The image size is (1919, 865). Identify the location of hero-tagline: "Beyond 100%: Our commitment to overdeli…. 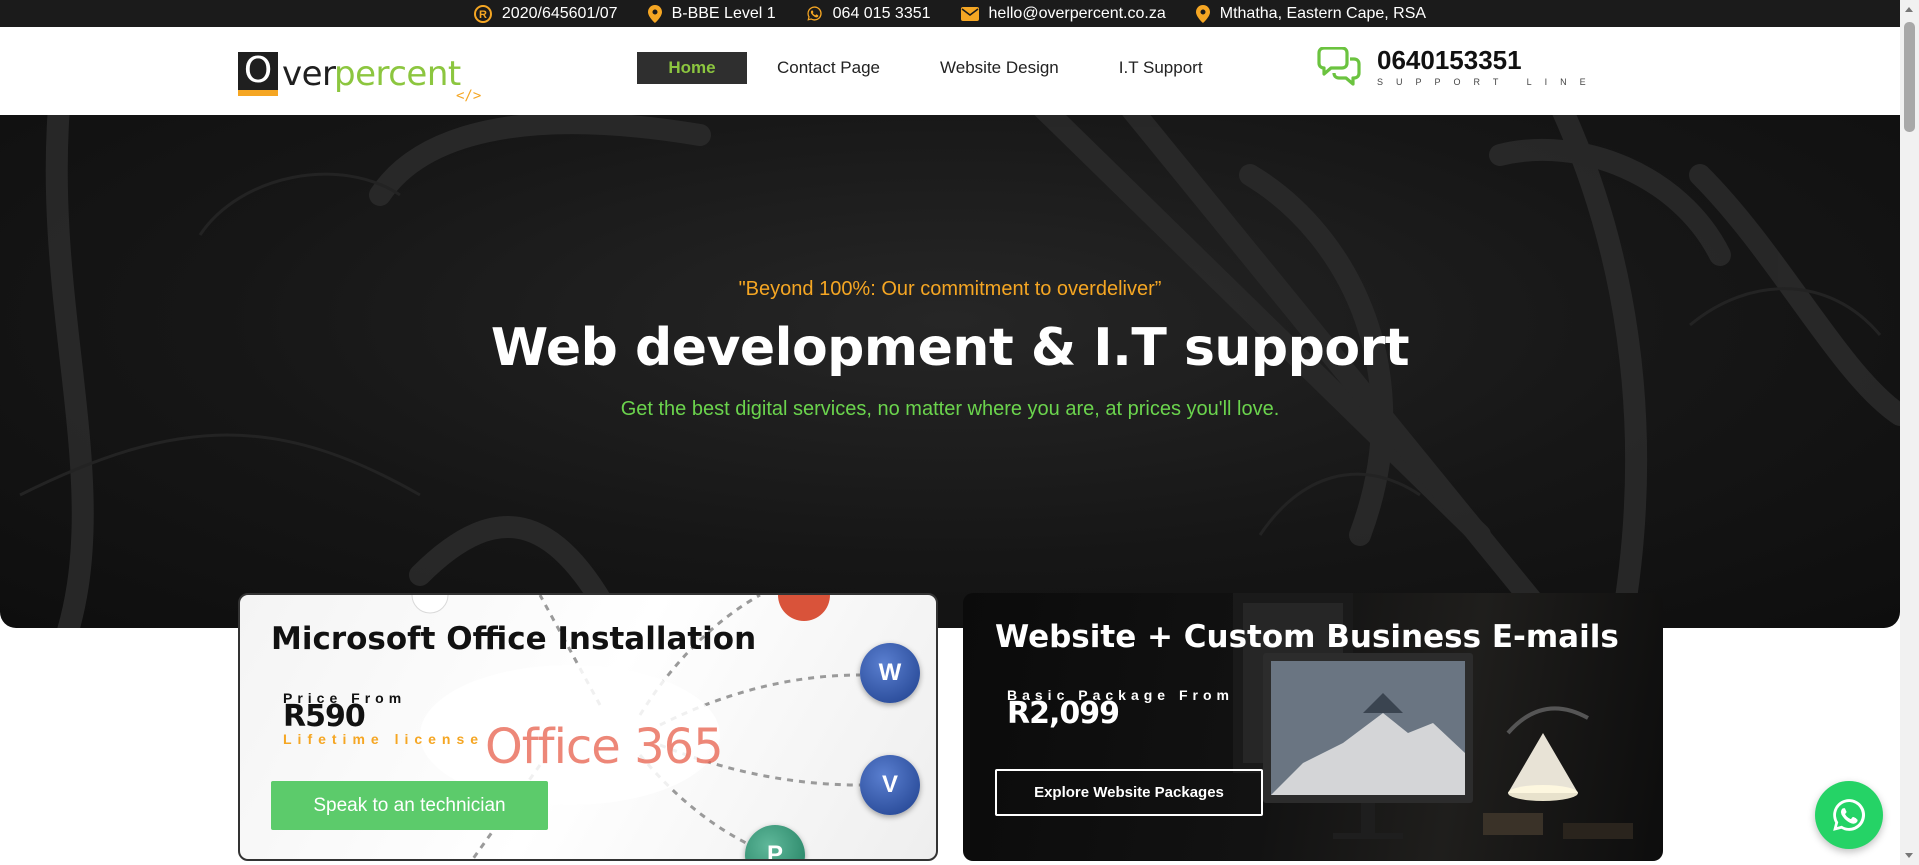
(950, 289).